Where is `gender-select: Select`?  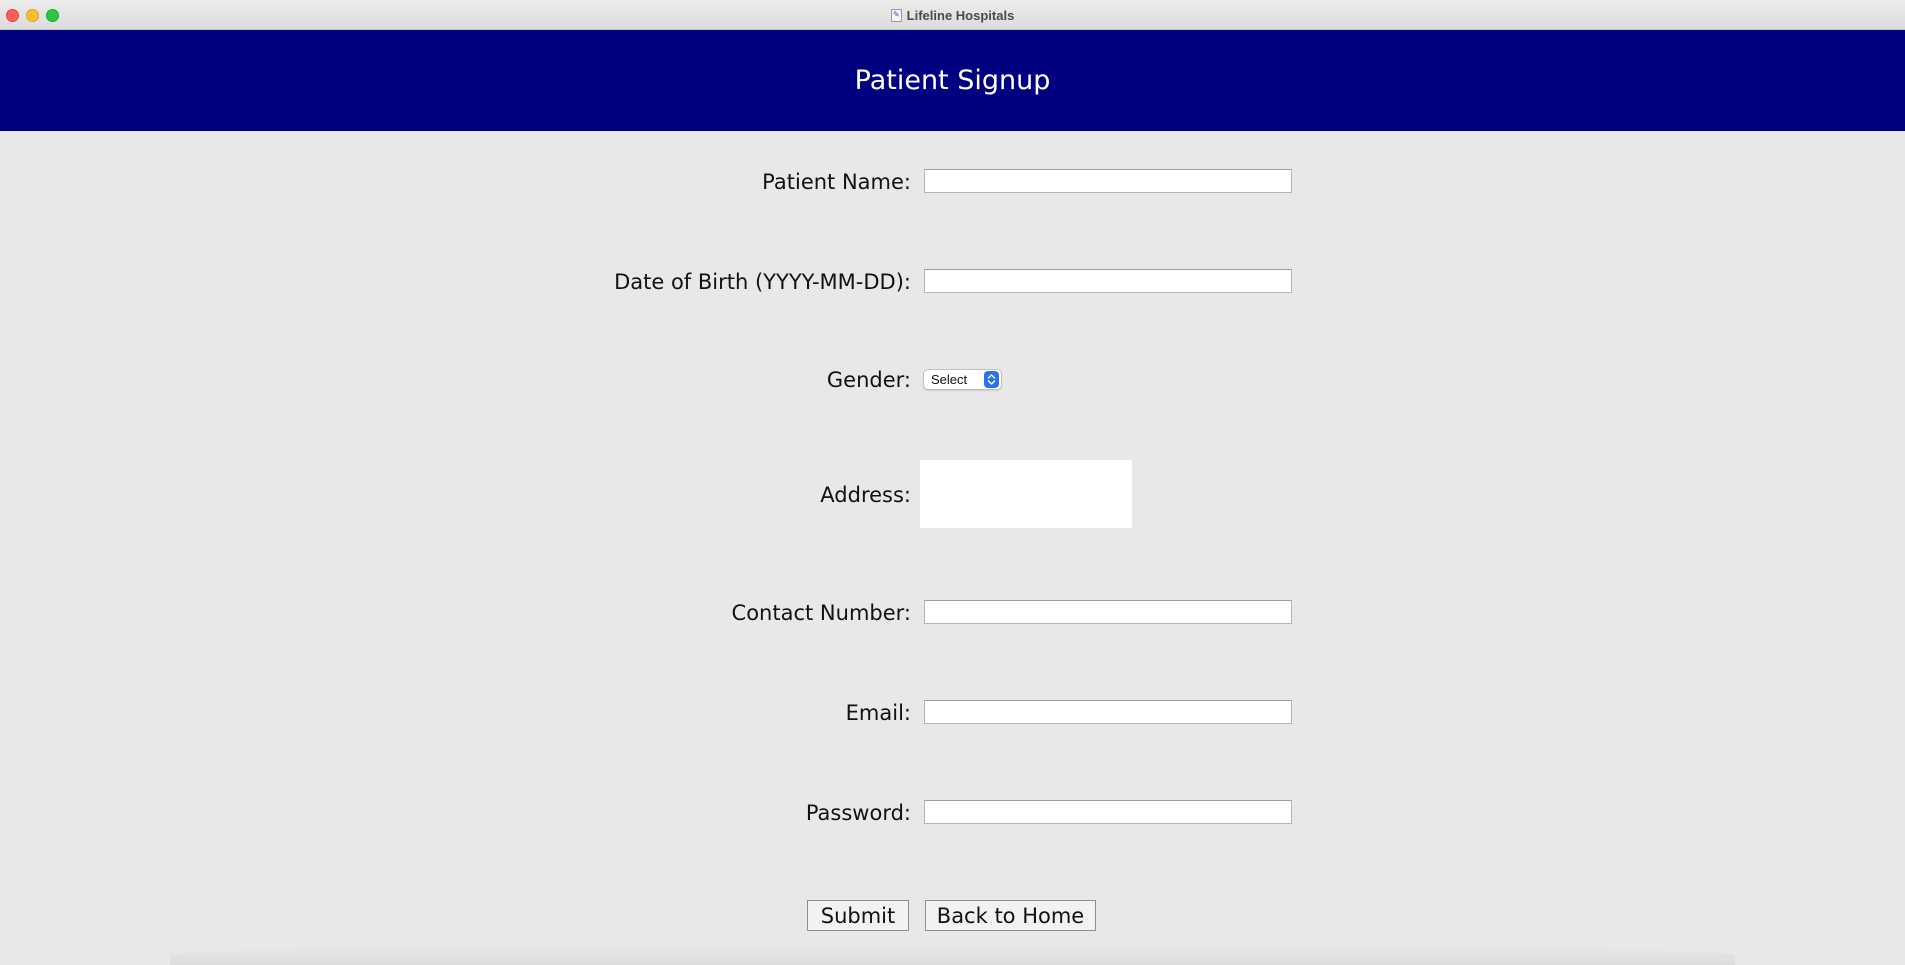 gender-select: Select is located at coordinates (962, 379).